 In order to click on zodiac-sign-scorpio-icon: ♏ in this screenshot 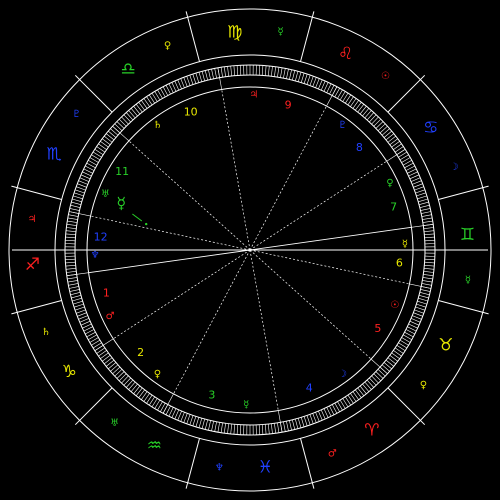, I will do `click(53, 154)`.